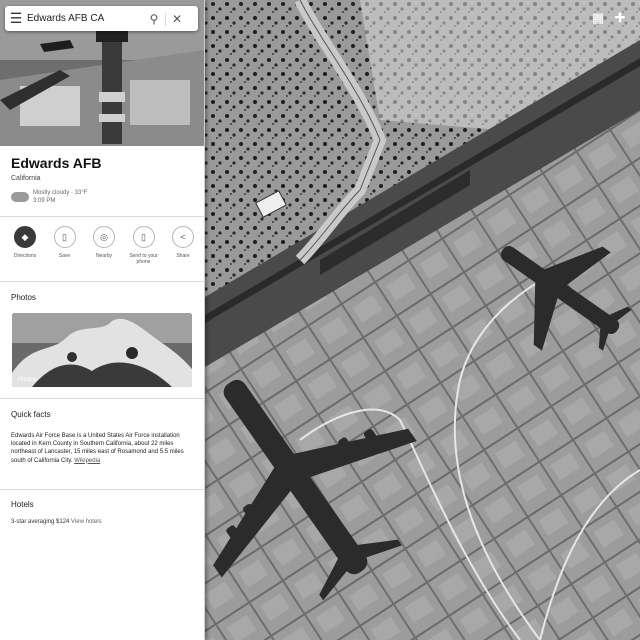 The image size is (640, 640). What do you see at coordinates (49, 197) in the screenshot?
I see `weather-info: Mostly cloudy · 33°F 3:09 PM` at bounding box center [49, 197].